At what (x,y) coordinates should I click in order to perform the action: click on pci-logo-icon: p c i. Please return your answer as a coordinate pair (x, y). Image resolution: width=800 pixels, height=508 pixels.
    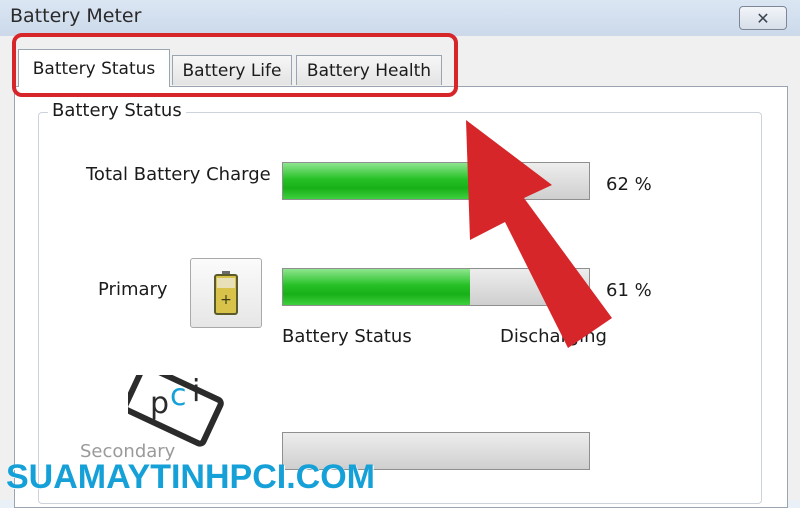
    Looking at the image, I should click on (176, 411).